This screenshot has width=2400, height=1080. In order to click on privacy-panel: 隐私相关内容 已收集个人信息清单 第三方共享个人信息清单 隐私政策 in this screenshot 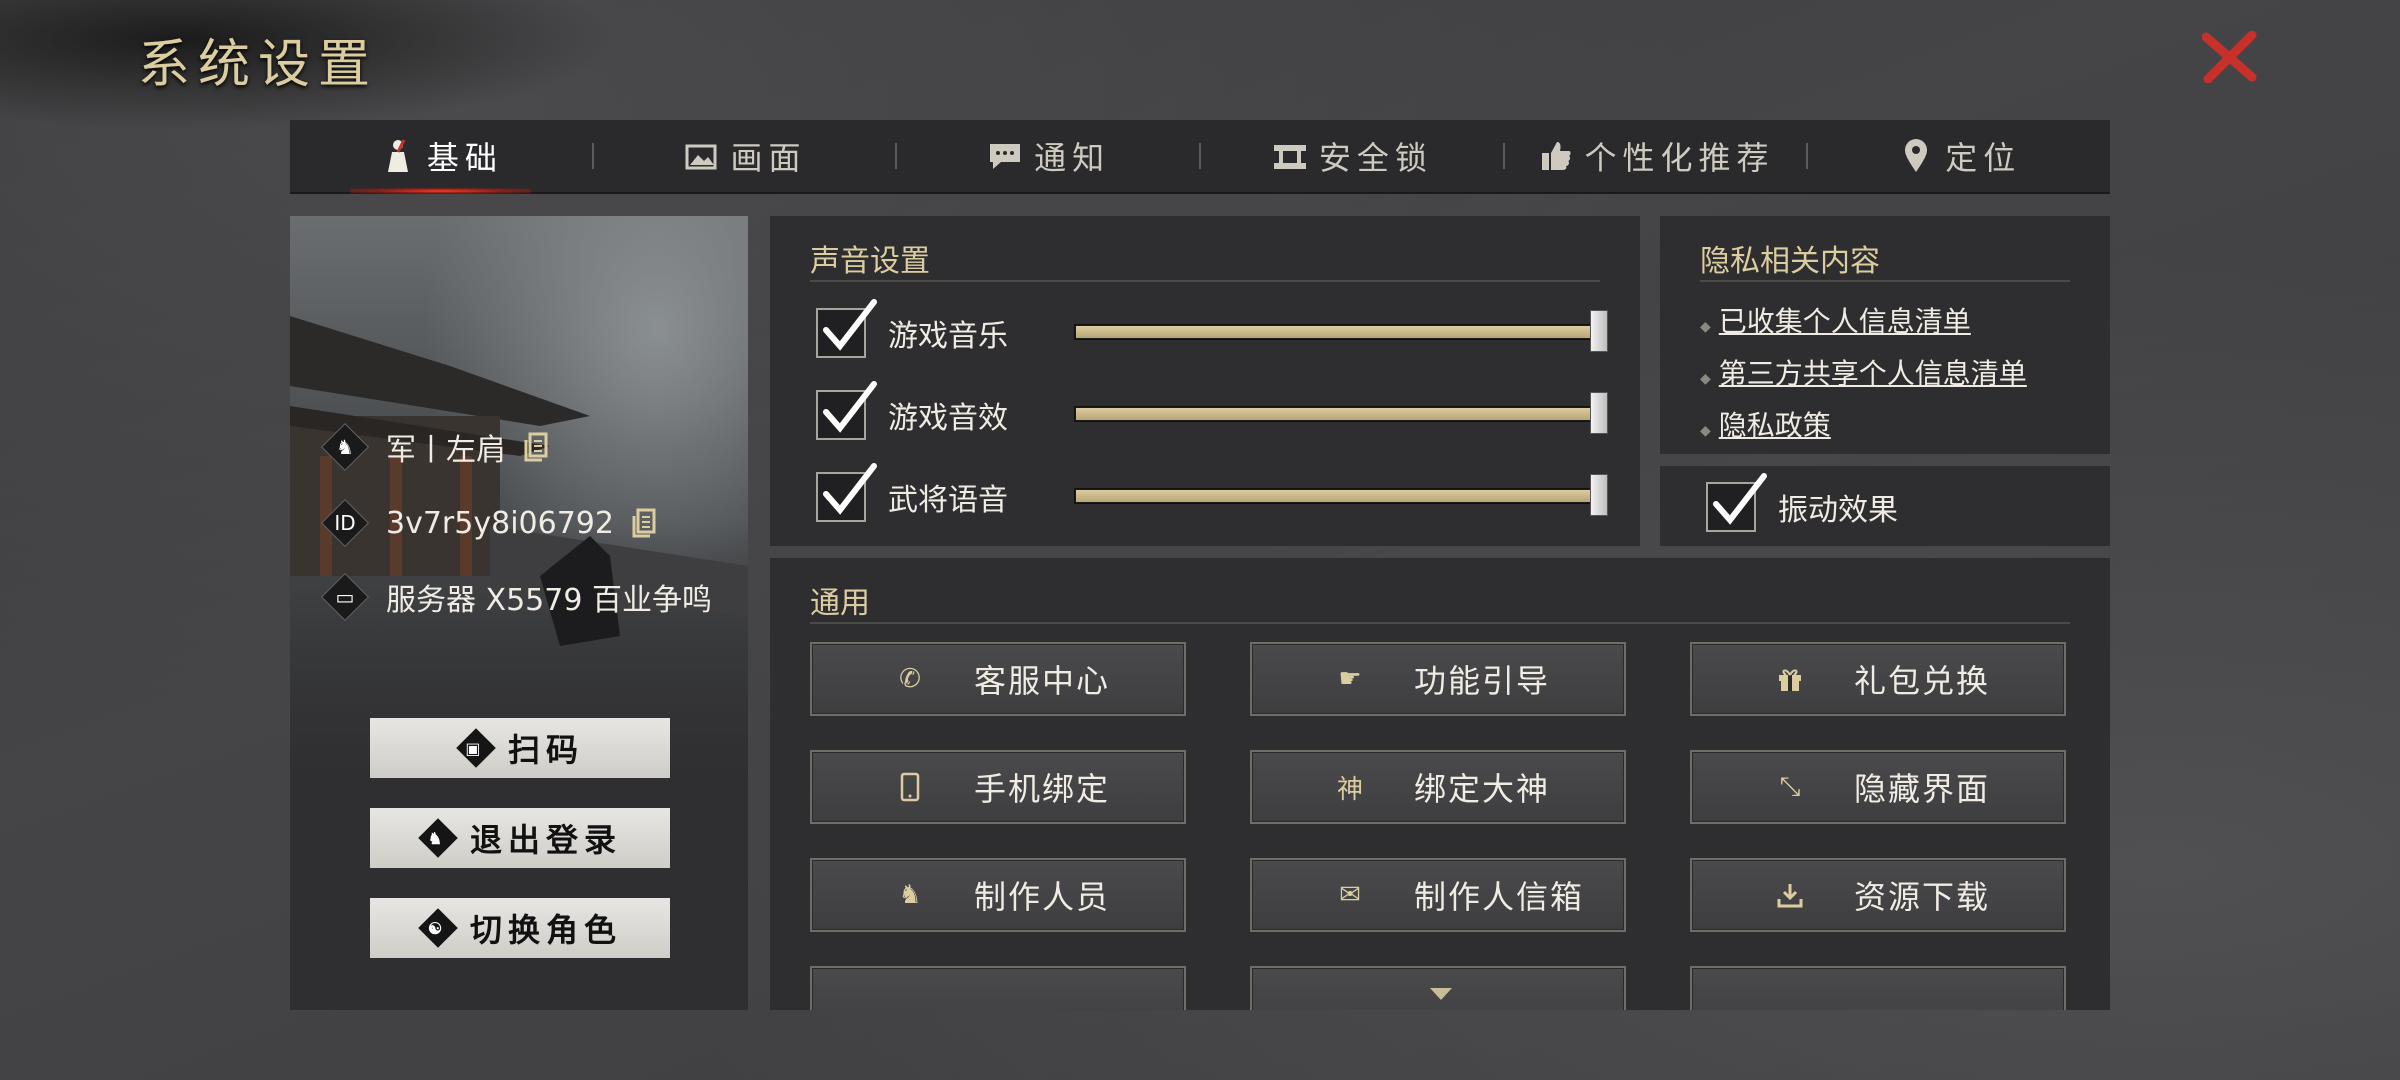, I will do `click(1885, 335)`.